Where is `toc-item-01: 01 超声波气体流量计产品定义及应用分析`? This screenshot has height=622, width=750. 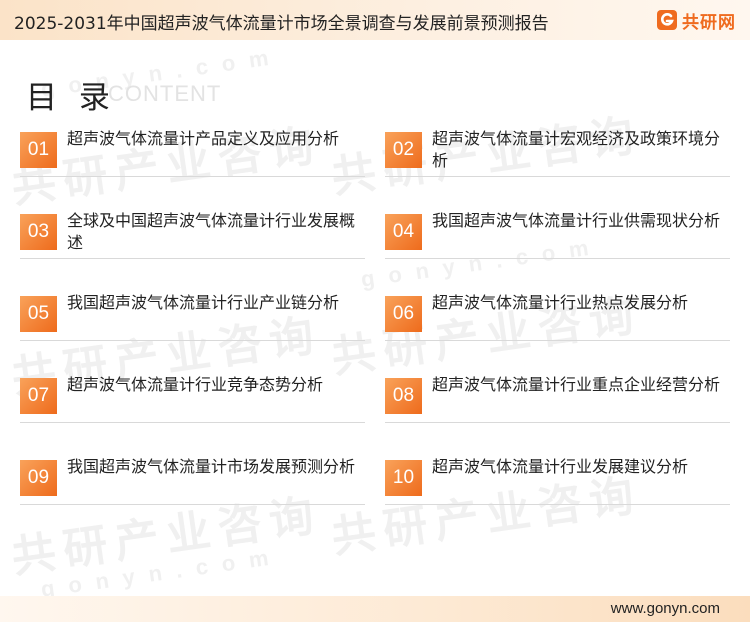 toc-item-01: 01 超声波气体流量计产品定义及应用分析 is located at coordinates (192, 158).